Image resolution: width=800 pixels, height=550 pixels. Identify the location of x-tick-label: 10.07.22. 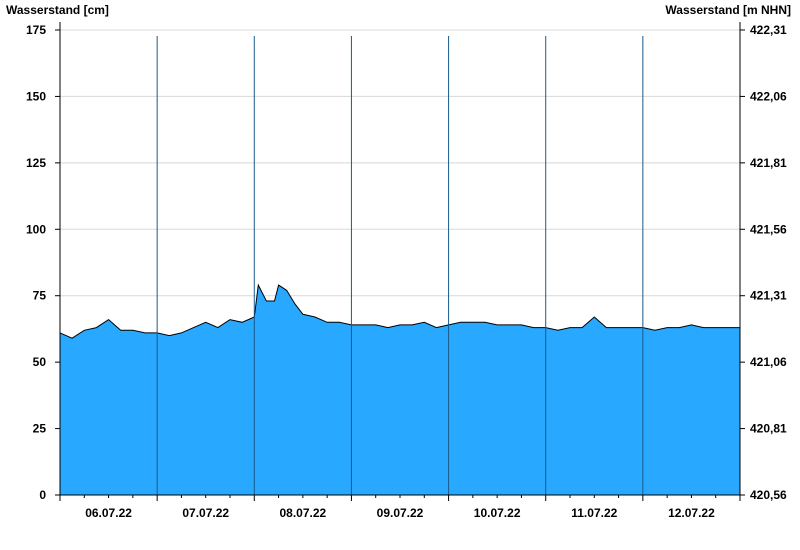
(497, 513).